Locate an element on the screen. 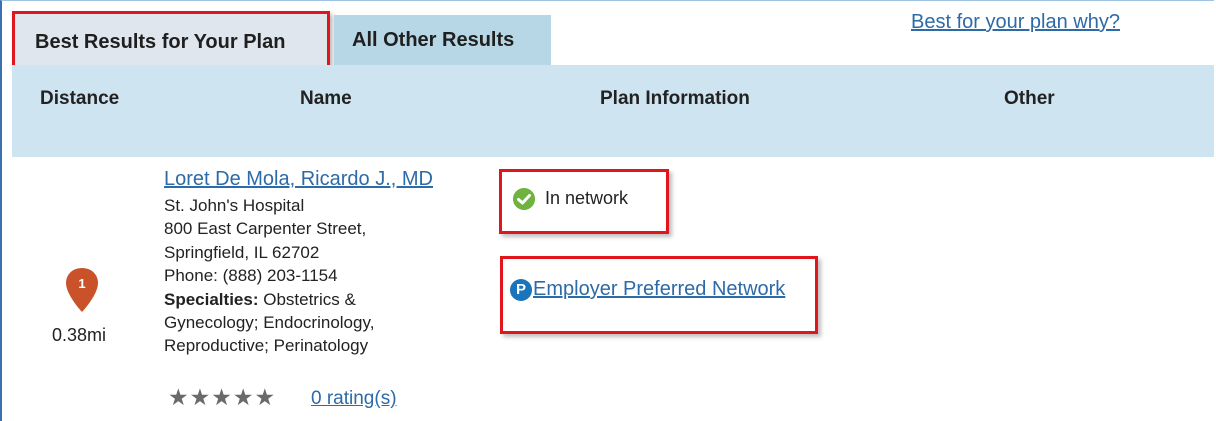 The width and height of the screenshot is (1216, 421). tab-best-results-label: Best Results for Your Plan is located at coordinates (160, 42).